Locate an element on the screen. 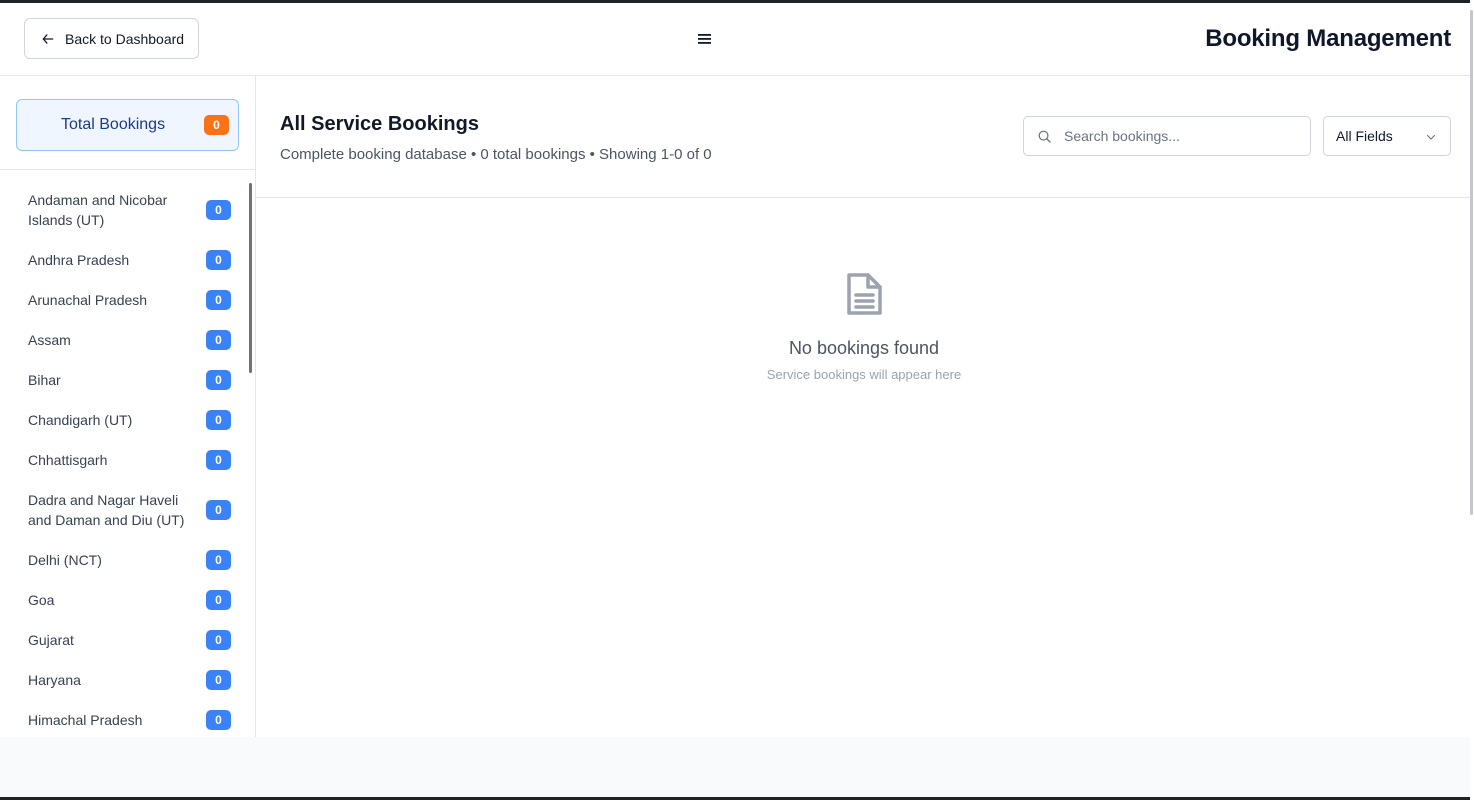  back-to-dashboard-button: Back to Dashboard is located at coordinates (111, 38).